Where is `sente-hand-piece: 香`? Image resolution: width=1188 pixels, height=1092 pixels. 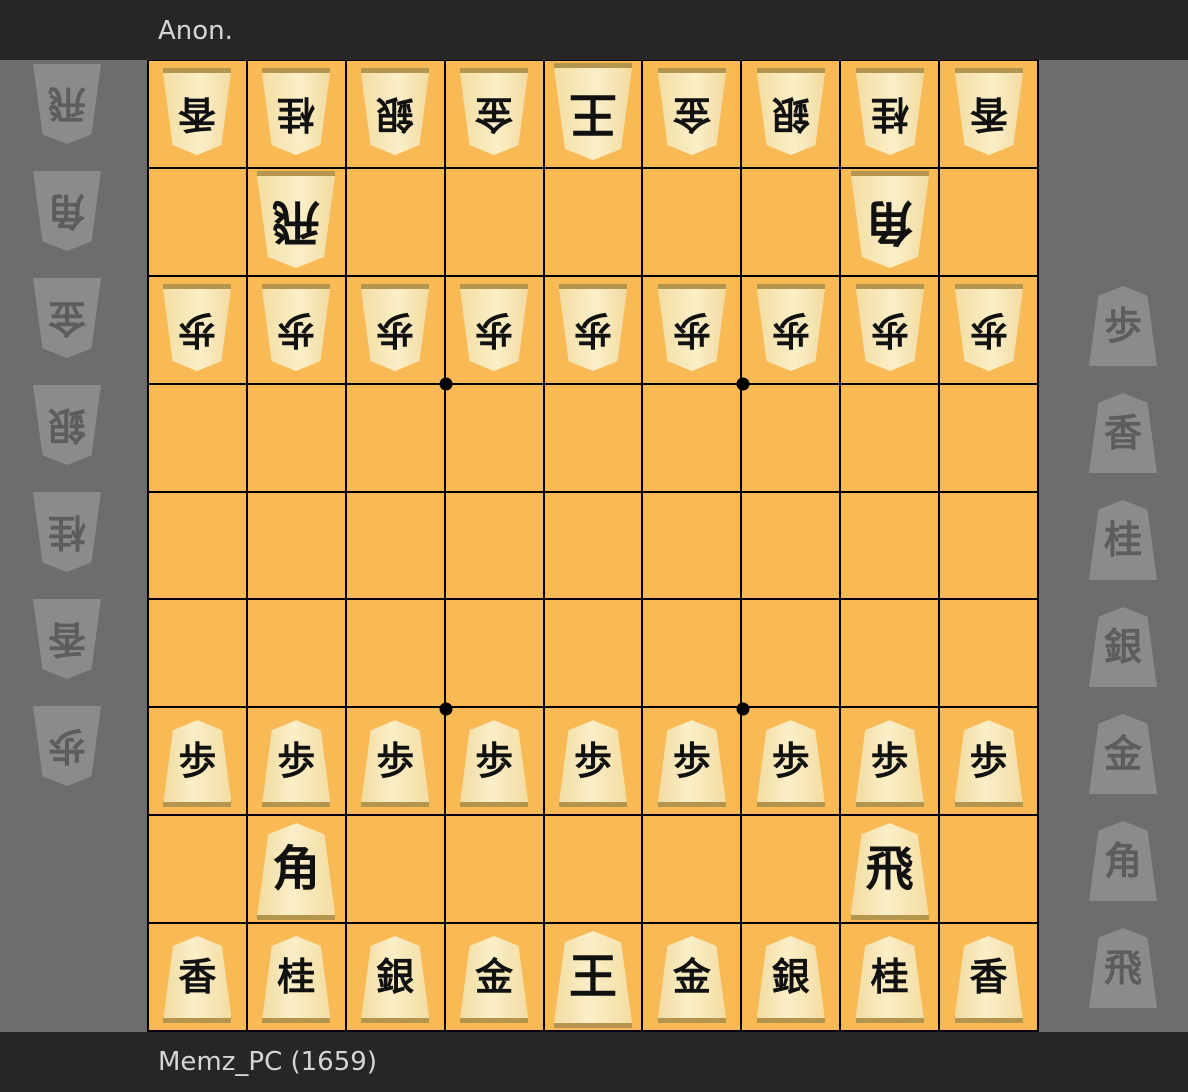 sente-hand-piece: 香 is located at coordinates (1123, 433).